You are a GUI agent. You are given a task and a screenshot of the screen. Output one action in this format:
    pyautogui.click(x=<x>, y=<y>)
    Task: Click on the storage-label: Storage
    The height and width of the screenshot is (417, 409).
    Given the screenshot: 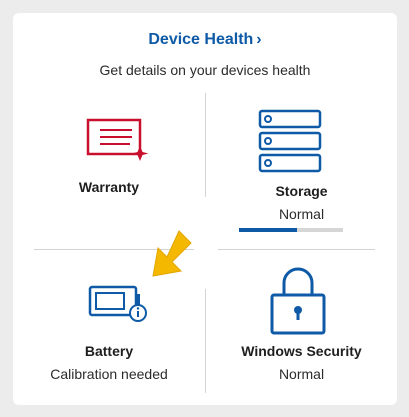 What is the action you would take?
    pyautogui.click(x=301, y=191)
    